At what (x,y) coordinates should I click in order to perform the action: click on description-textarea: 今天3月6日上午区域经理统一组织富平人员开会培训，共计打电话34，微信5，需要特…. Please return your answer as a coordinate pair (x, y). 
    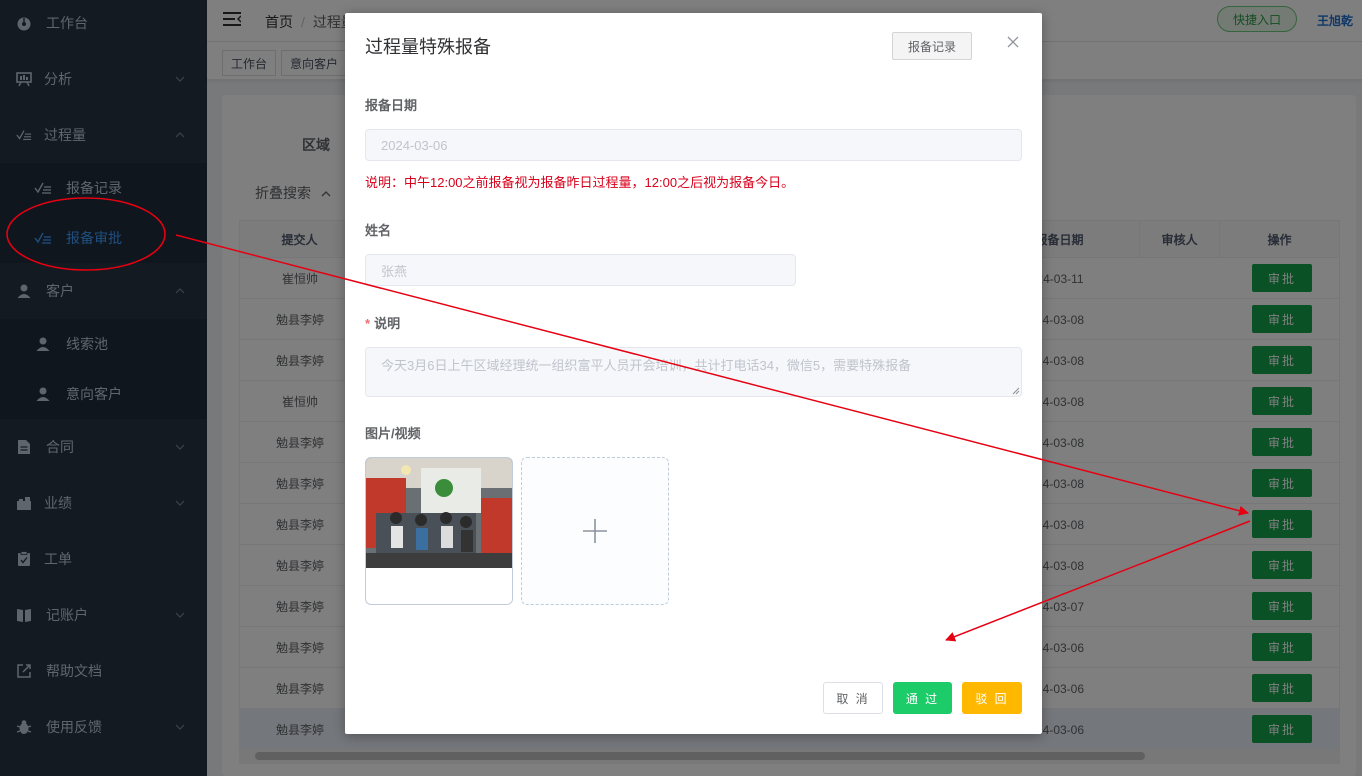
    Looking at the image, I should click on (693, 372).